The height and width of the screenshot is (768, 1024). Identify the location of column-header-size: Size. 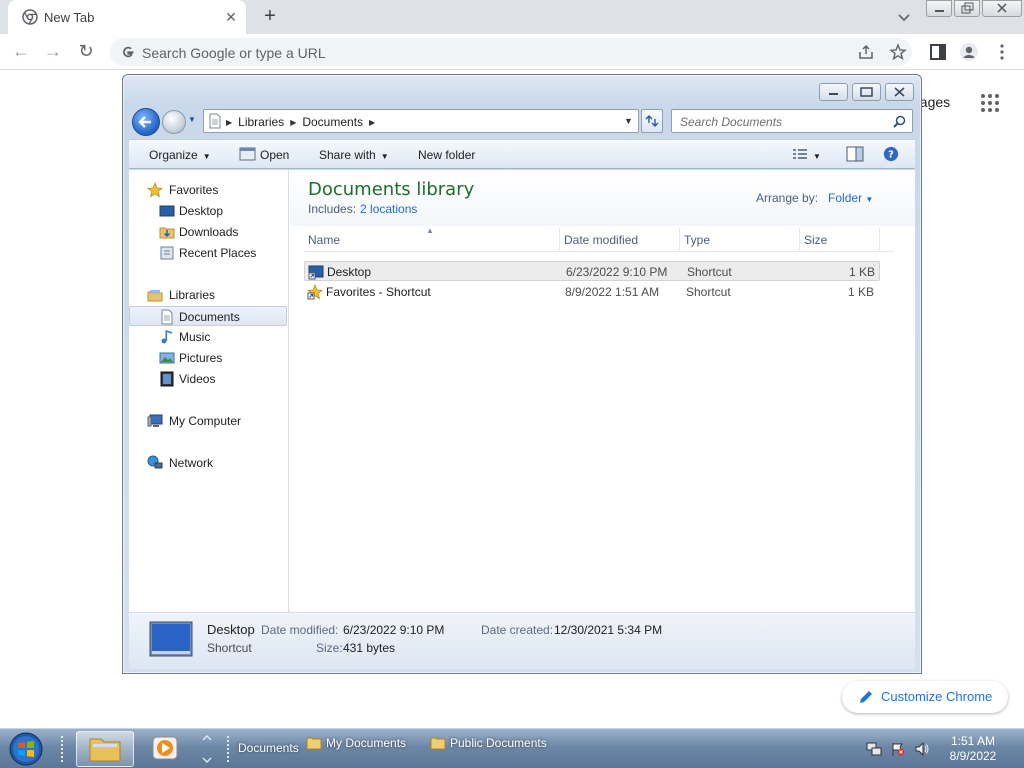
(840, 240).